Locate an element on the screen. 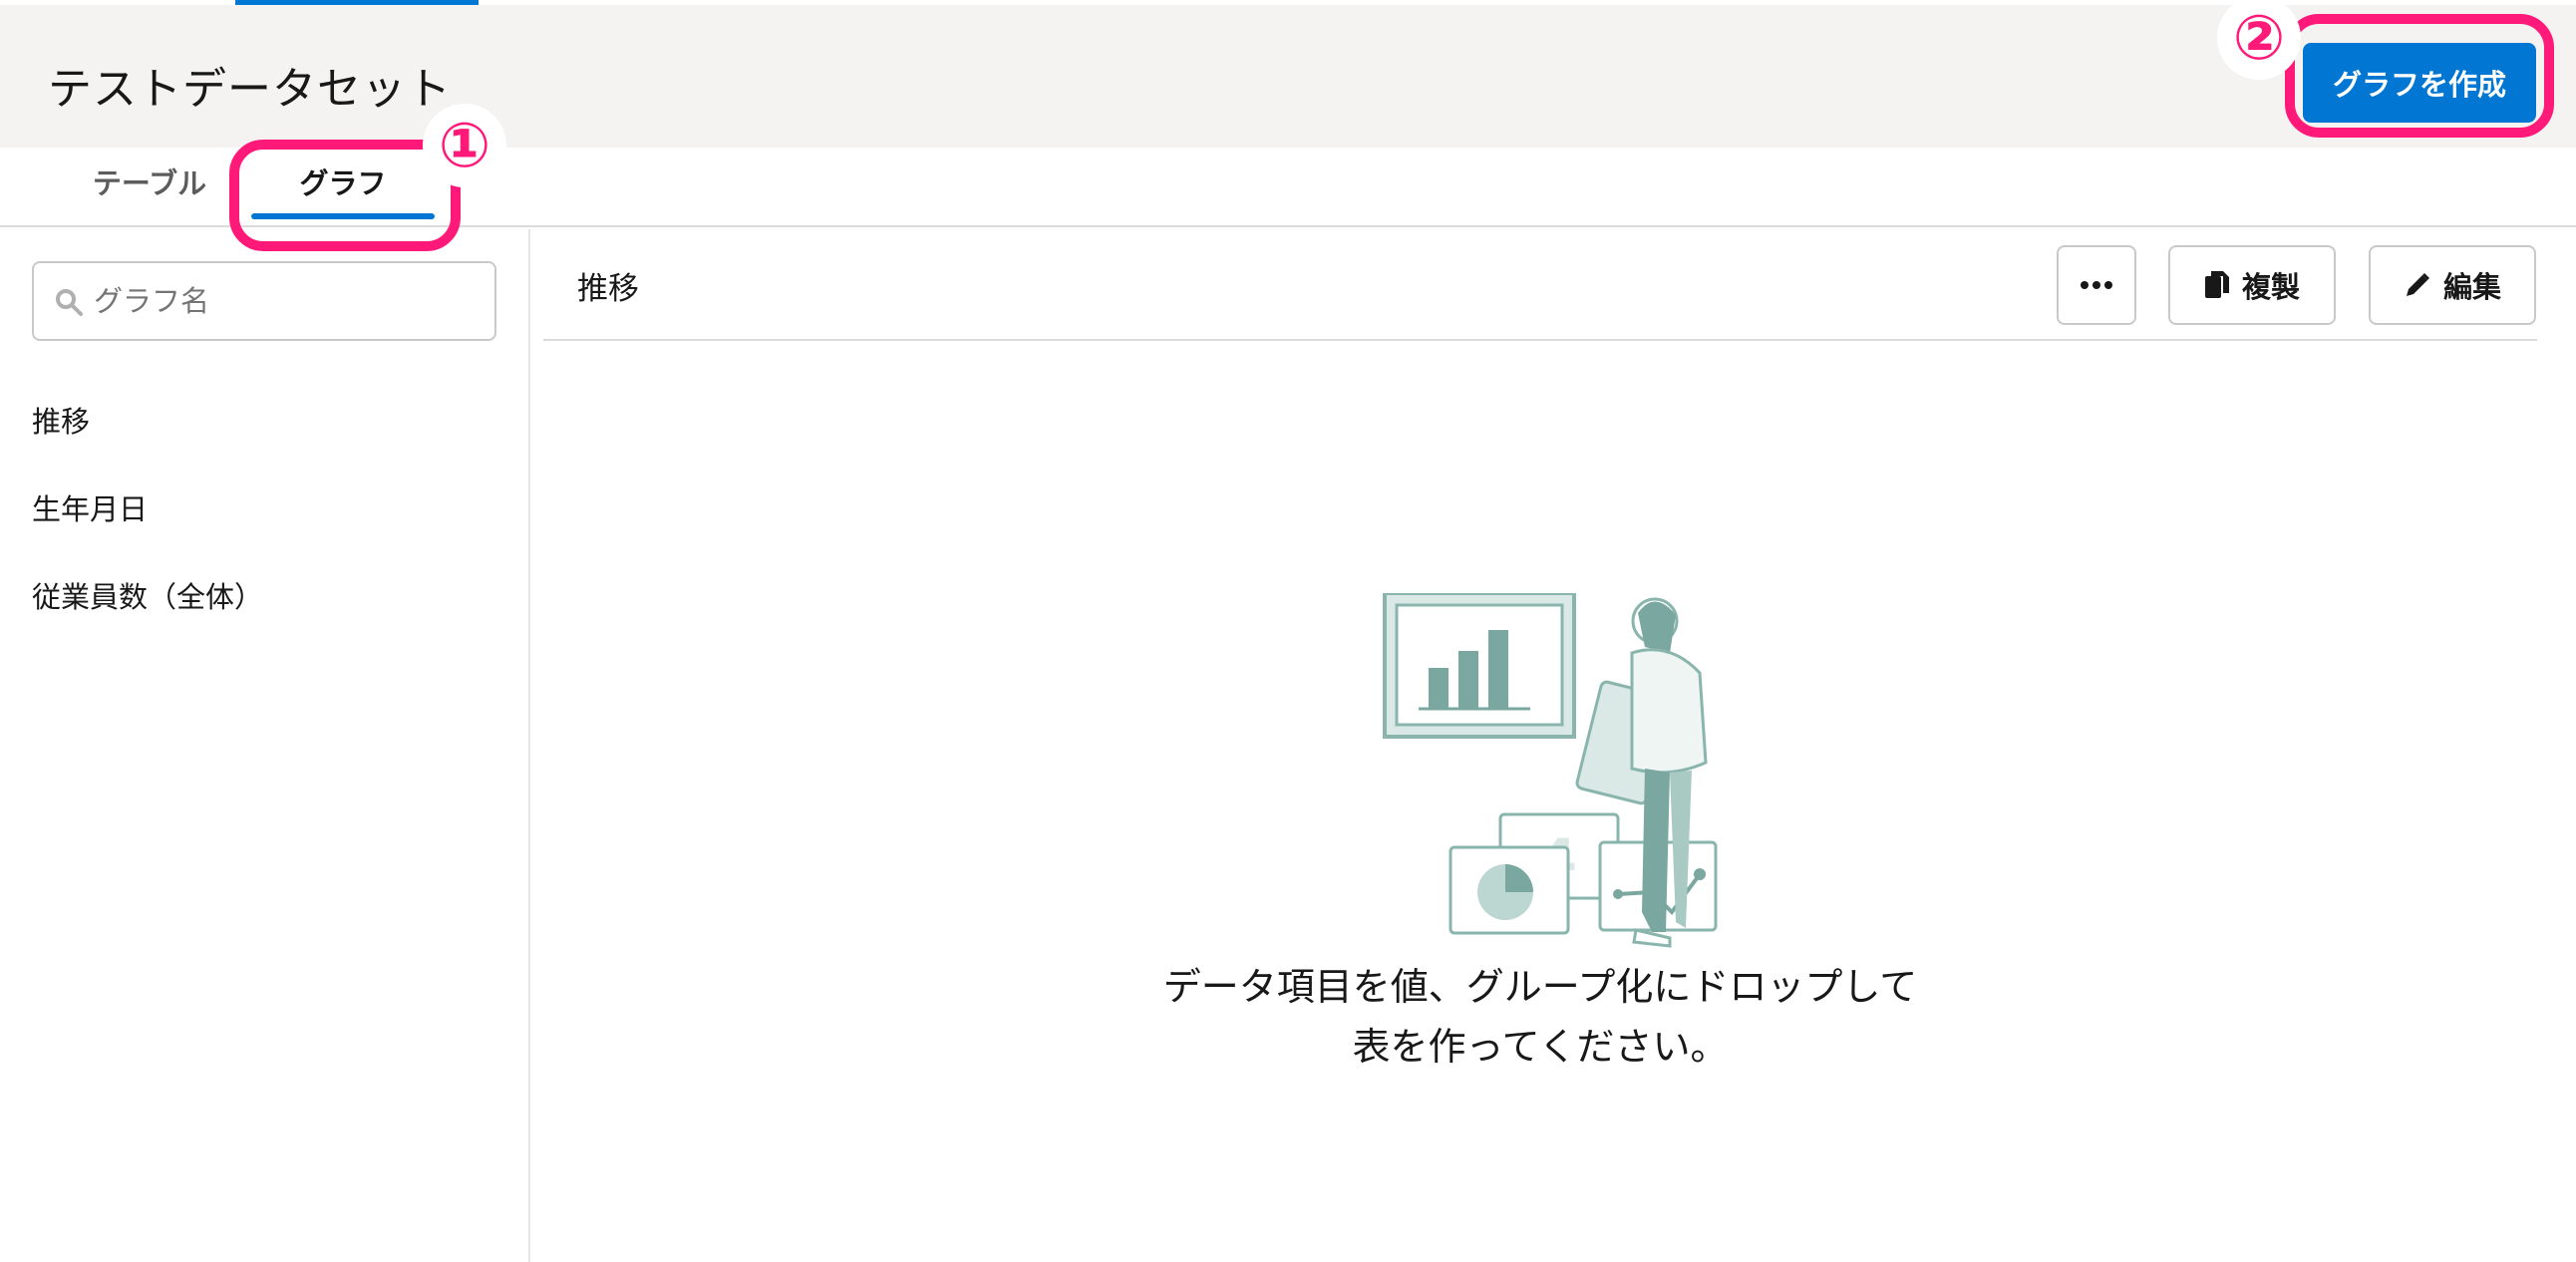 Image resolution: width=2576 pixels, height=1262 pixels. duplicate-button: 複製 is located at coordinates (2252, 285).